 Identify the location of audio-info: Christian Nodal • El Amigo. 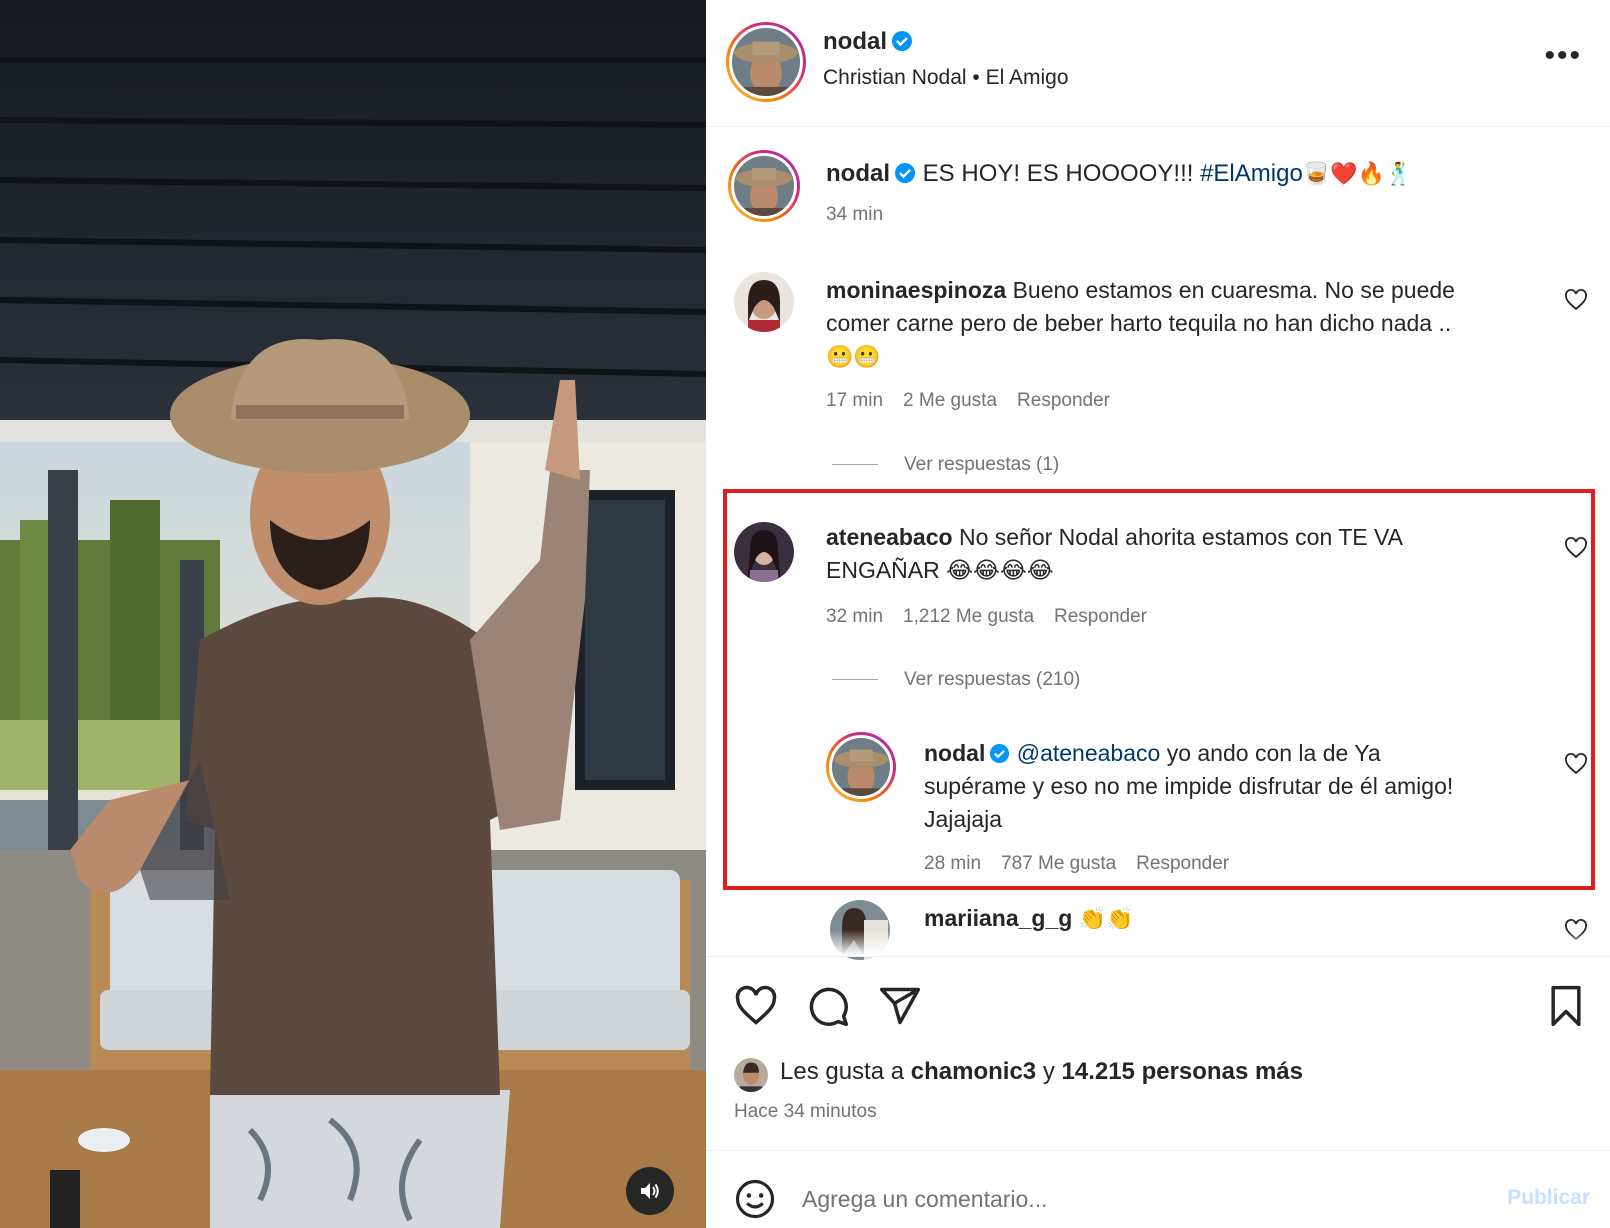
(946, 78).